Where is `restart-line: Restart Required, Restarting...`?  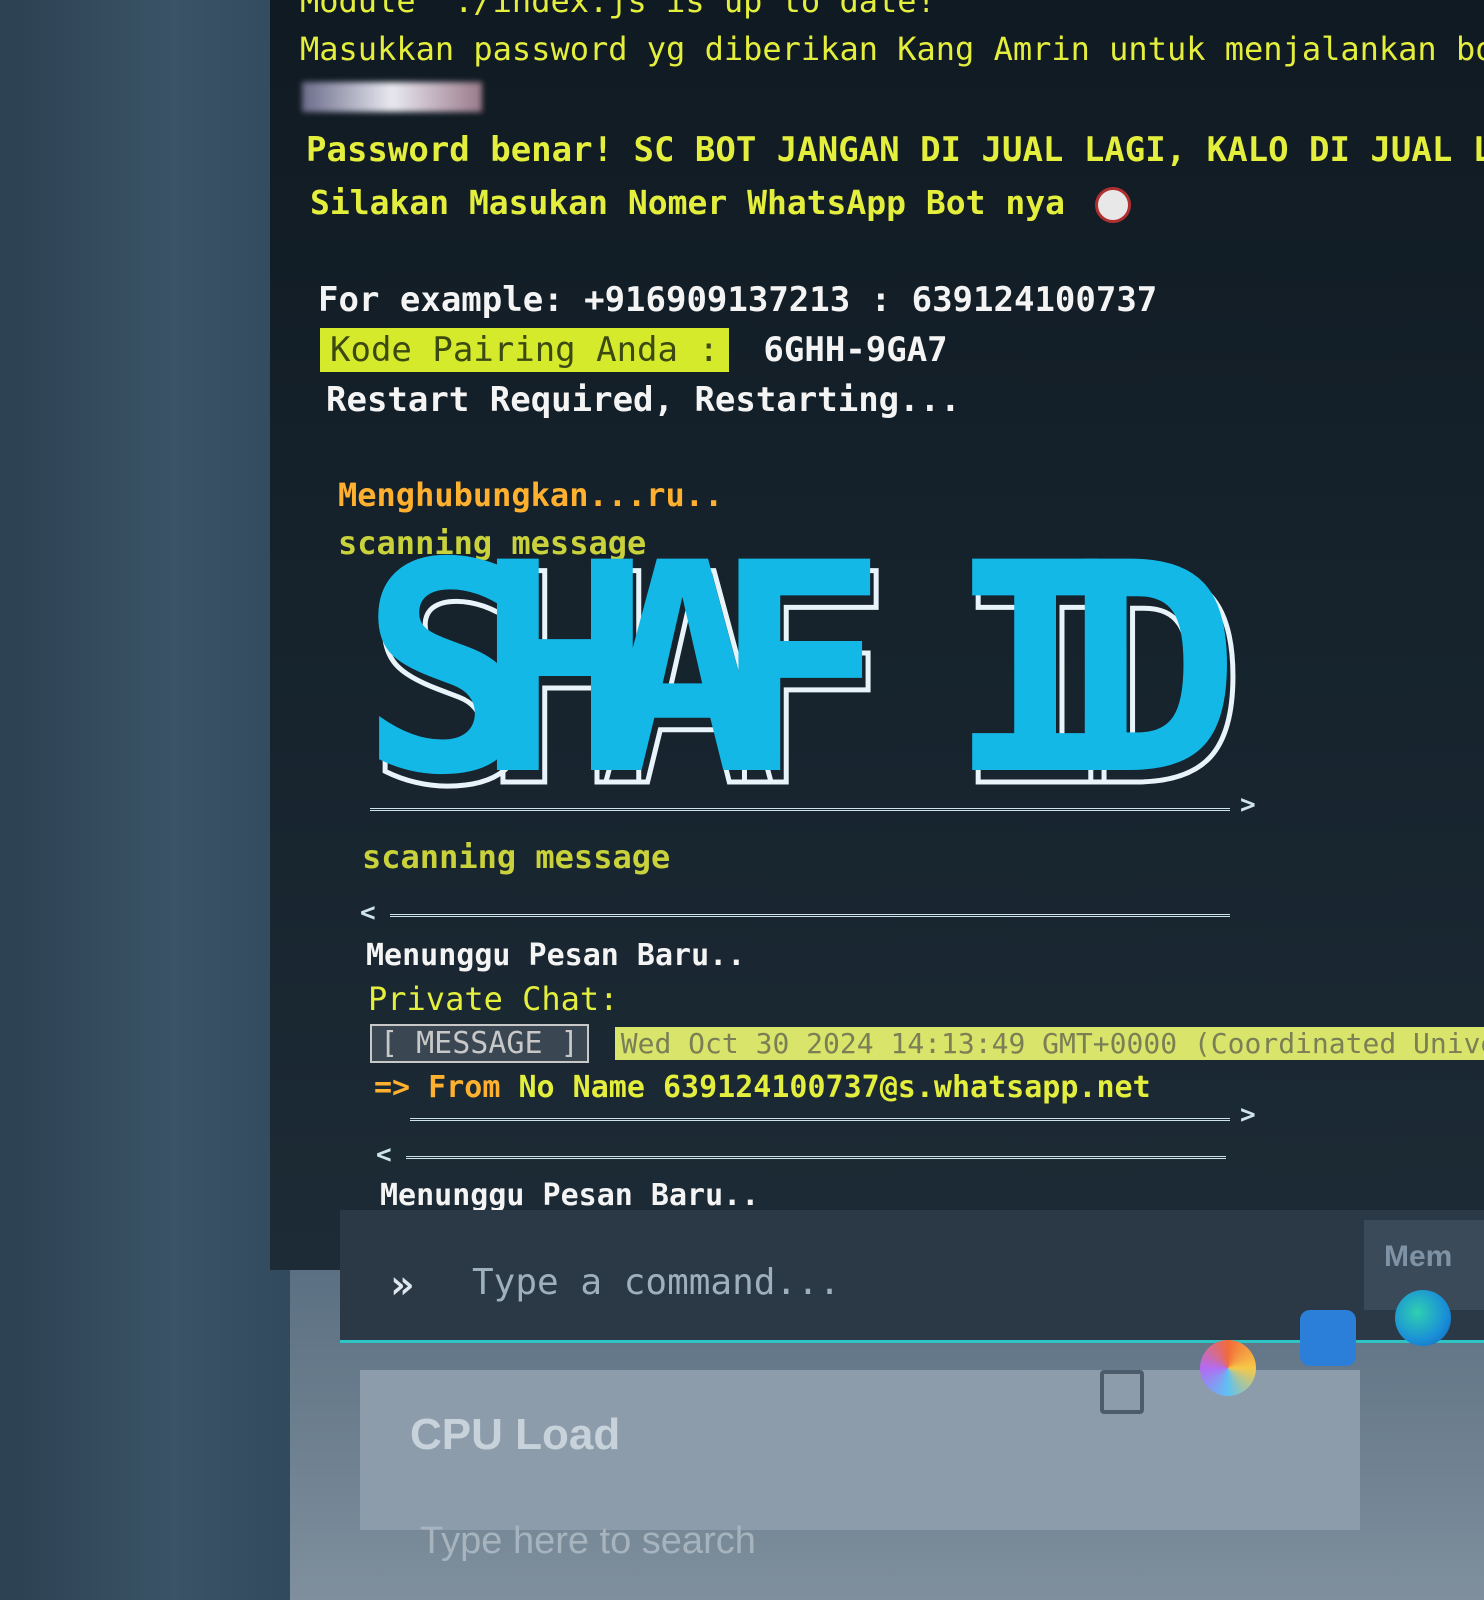
restart-line: Restart Required, Restarting... is located at coordinates (643, 400).